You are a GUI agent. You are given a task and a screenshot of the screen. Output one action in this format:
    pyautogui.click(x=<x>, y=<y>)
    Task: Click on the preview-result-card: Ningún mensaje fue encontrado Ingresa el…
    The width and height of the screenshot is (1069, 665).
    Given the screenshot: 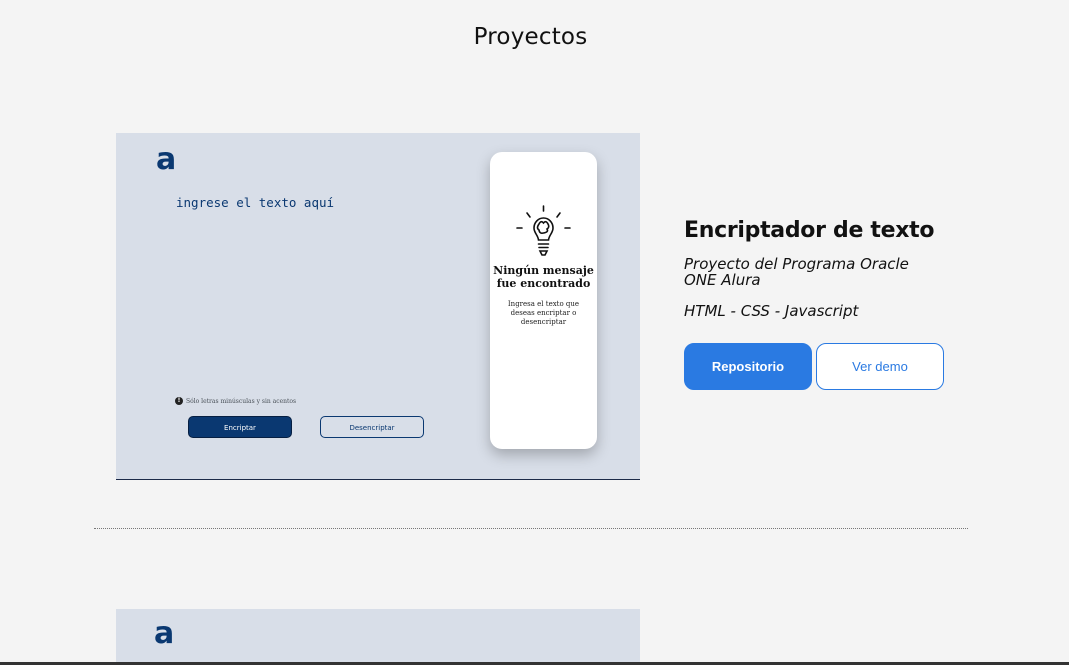 What is the action you would take?
    pyautogui.click(x=543, y=300)
    